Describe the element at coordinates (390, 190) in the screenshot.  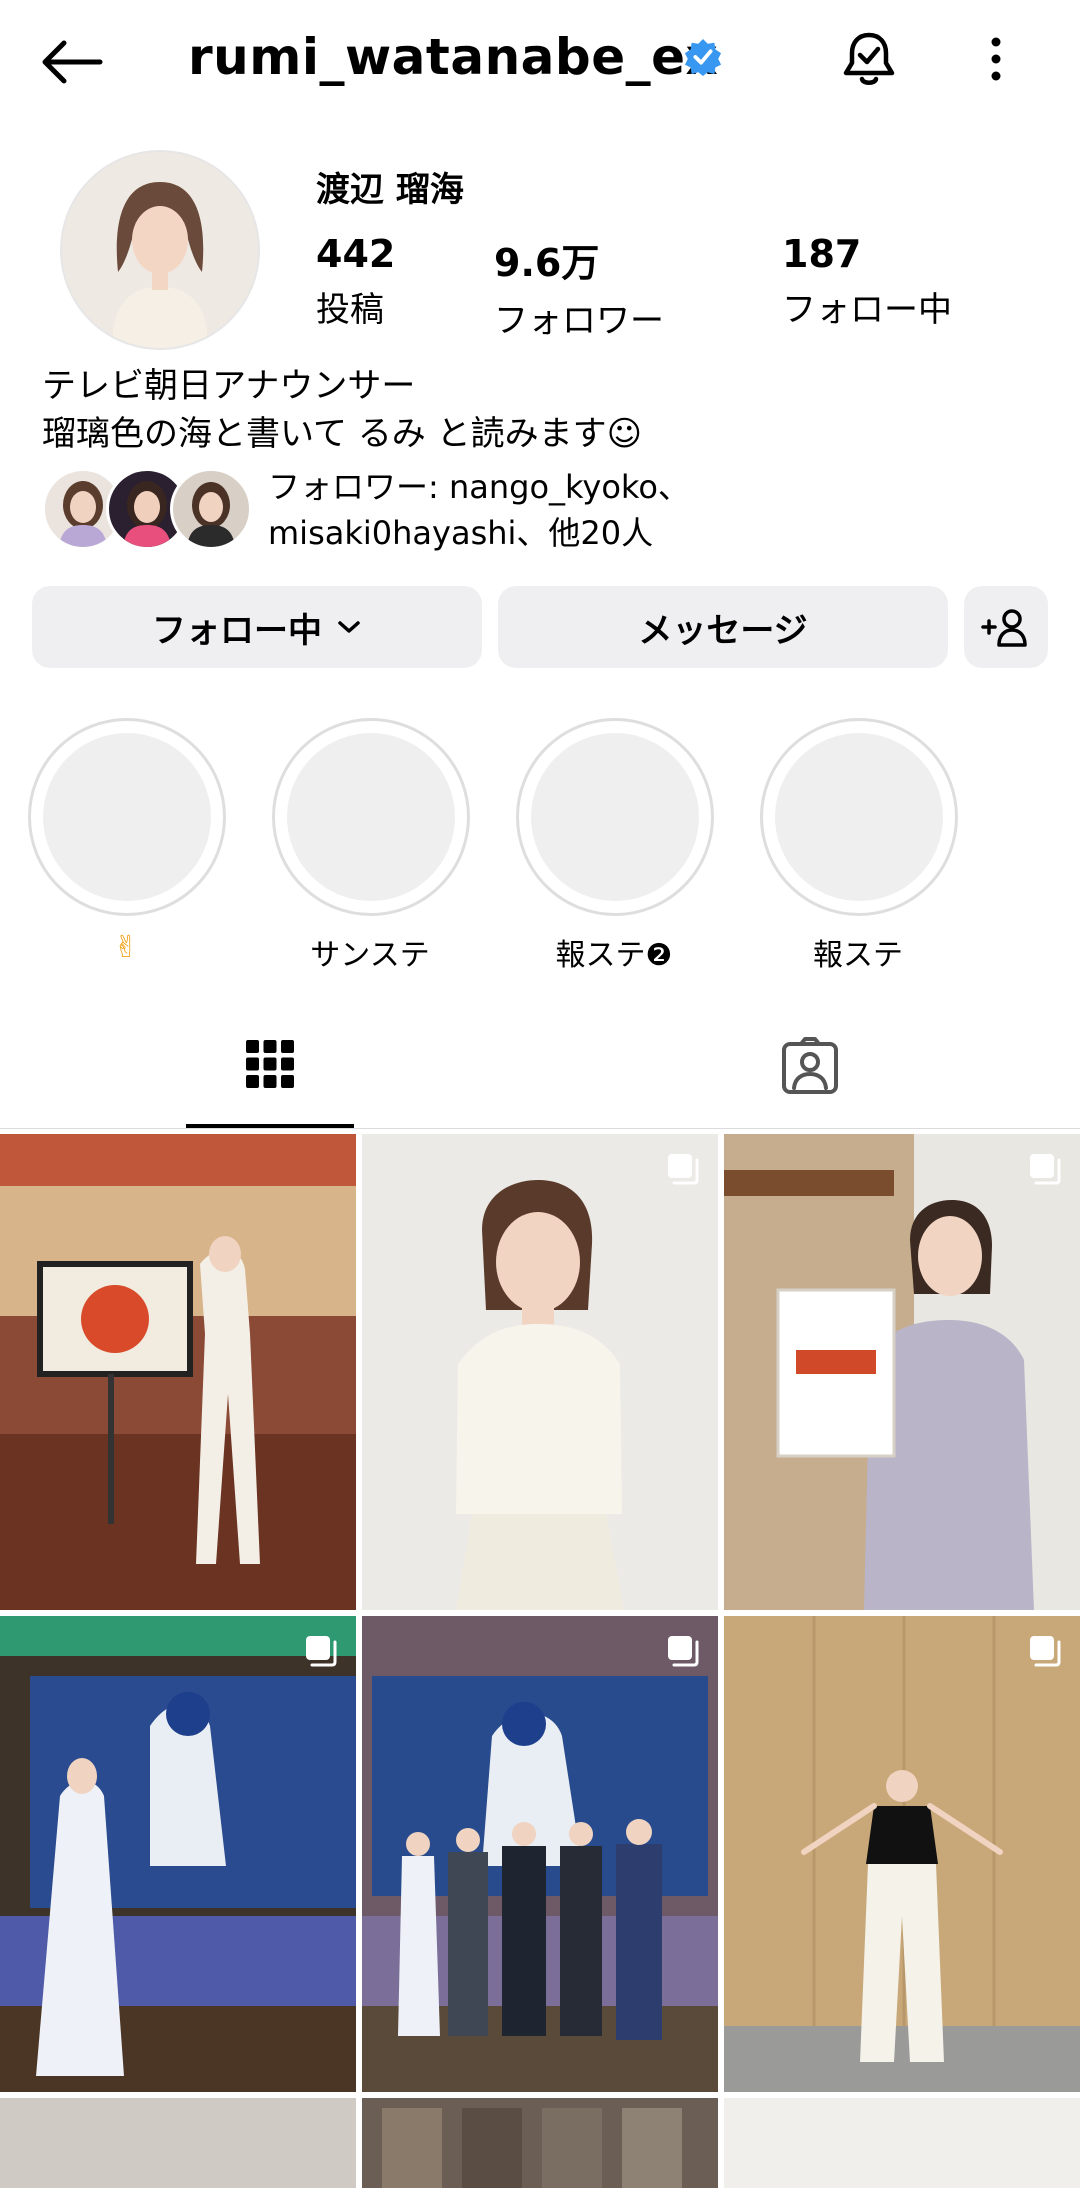
I see `profile-display-name: 渡辺 瑠海` at that location.